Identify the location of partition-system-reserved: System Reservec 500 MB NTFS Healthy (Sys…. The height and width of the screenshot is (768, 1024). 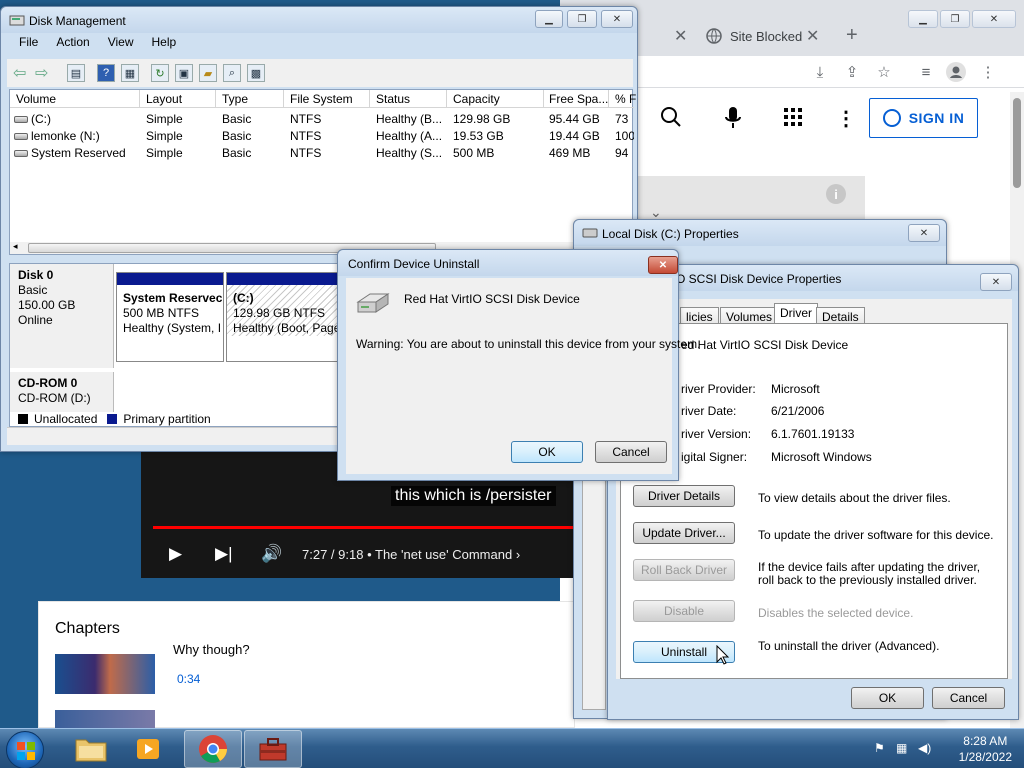
(170, 317).